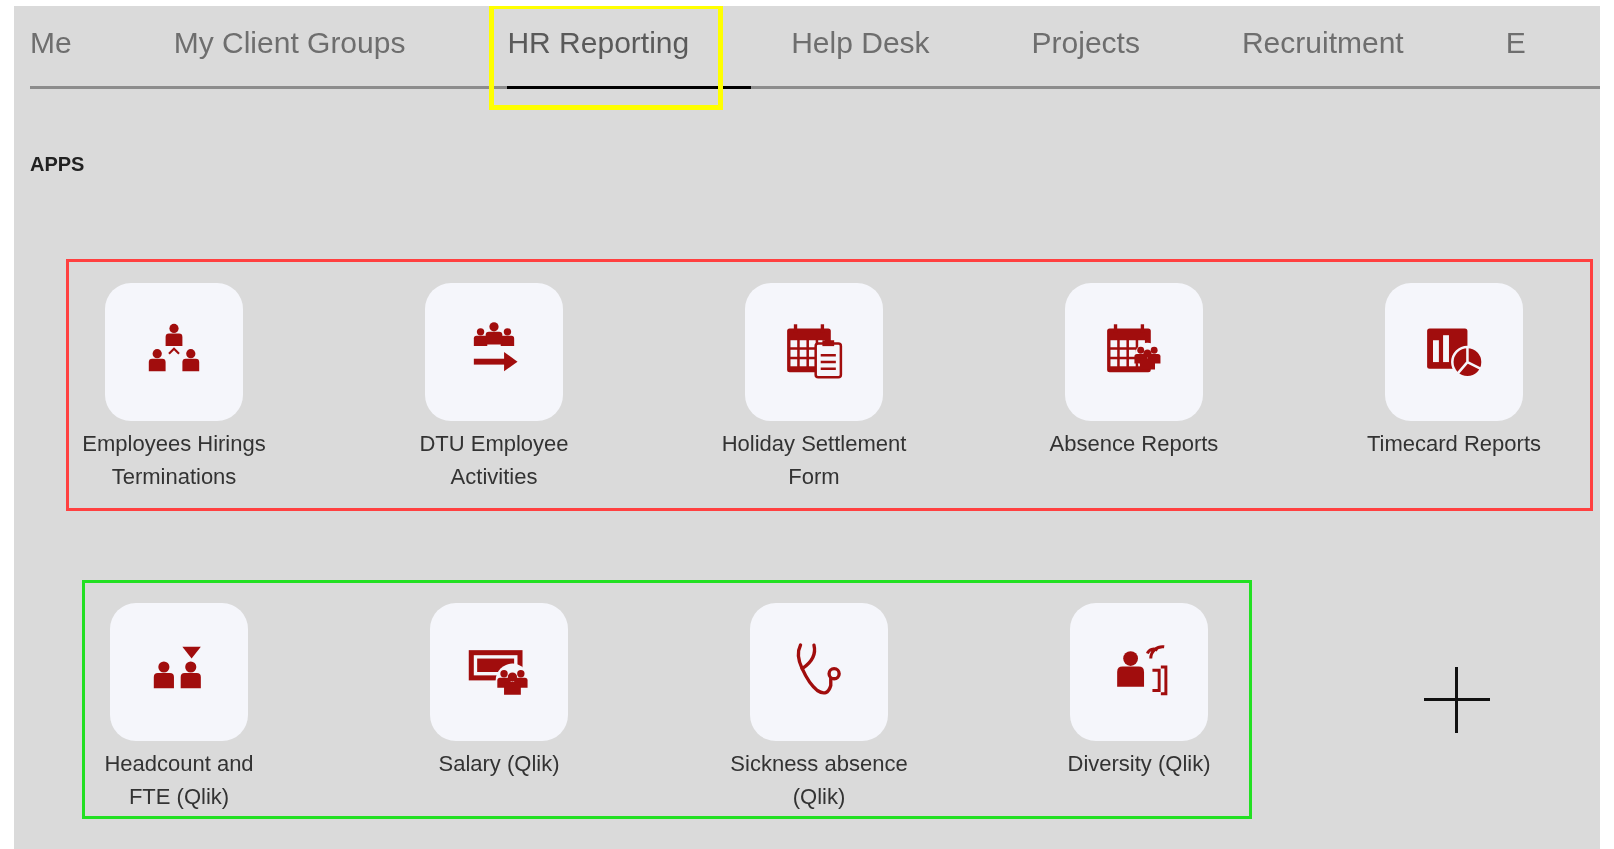  I want to click on app-label: Headcount and FTE (Qlik), so click(179, 780).